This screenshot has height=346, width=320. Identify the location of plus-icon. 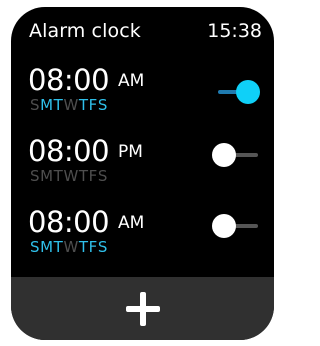
(142, 308).